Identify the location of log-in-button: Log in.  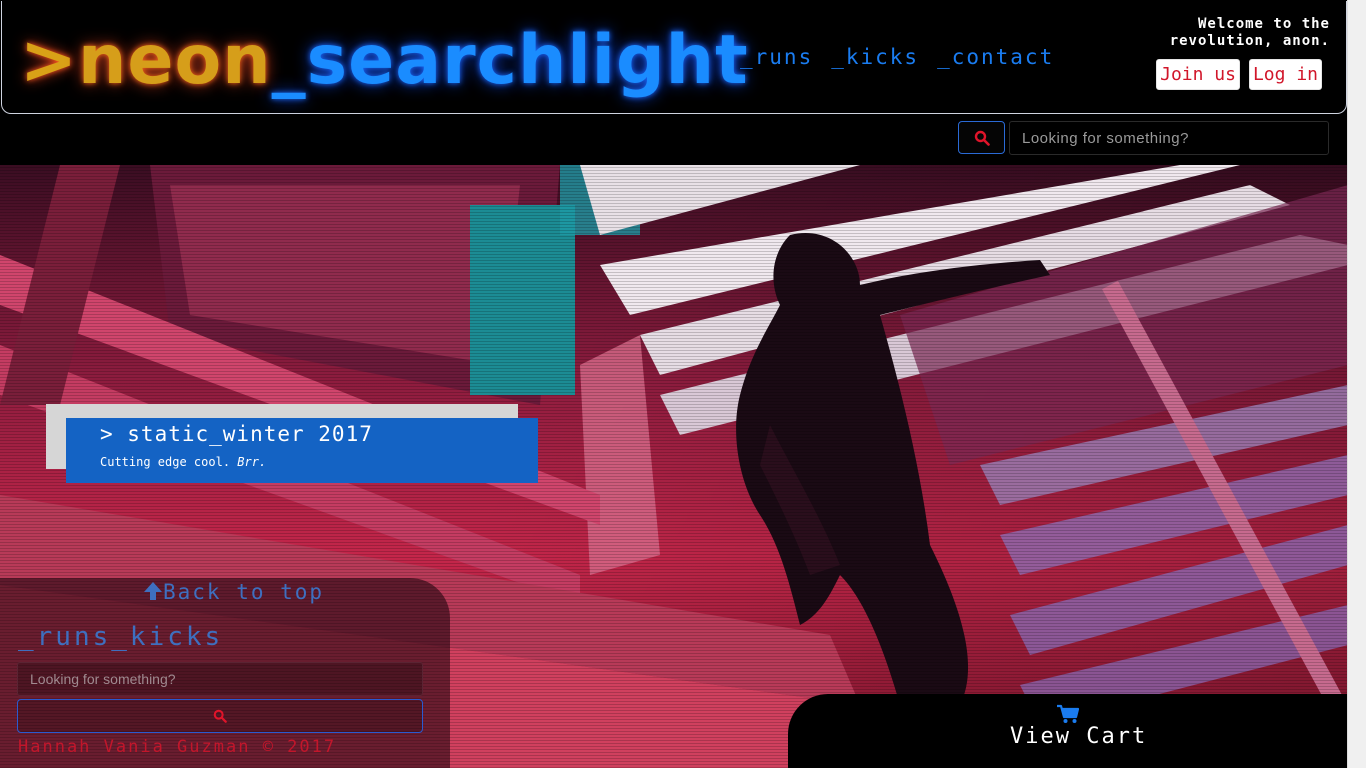
(1285, 74).